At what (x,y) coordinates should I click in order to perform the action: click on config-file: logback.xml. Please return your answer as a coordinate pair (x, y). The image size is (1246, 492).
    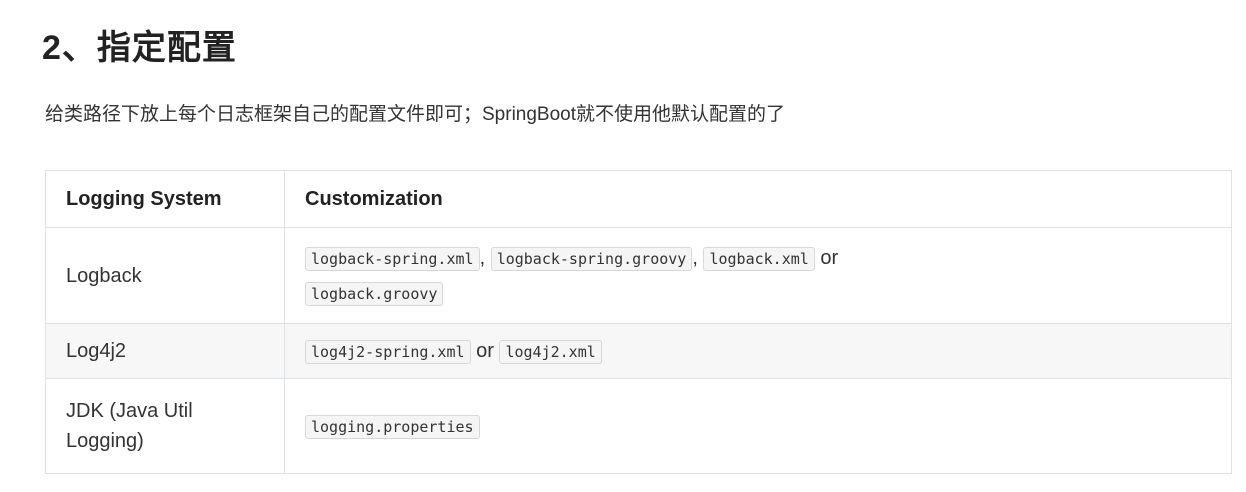
    Looking at the image, I should click on (759, 258).